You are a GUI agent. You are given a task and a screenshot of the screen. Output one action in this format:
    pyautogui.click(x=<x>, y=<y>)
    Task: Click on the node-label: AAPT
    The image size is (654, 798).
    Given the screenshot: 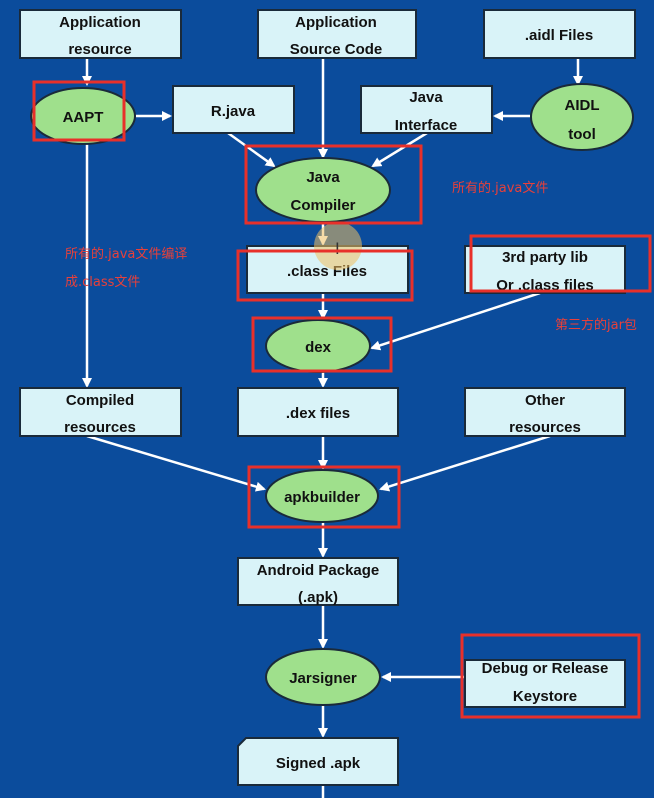 What is the action you would take?
    pyautogui.click(x=83, y=117)
    